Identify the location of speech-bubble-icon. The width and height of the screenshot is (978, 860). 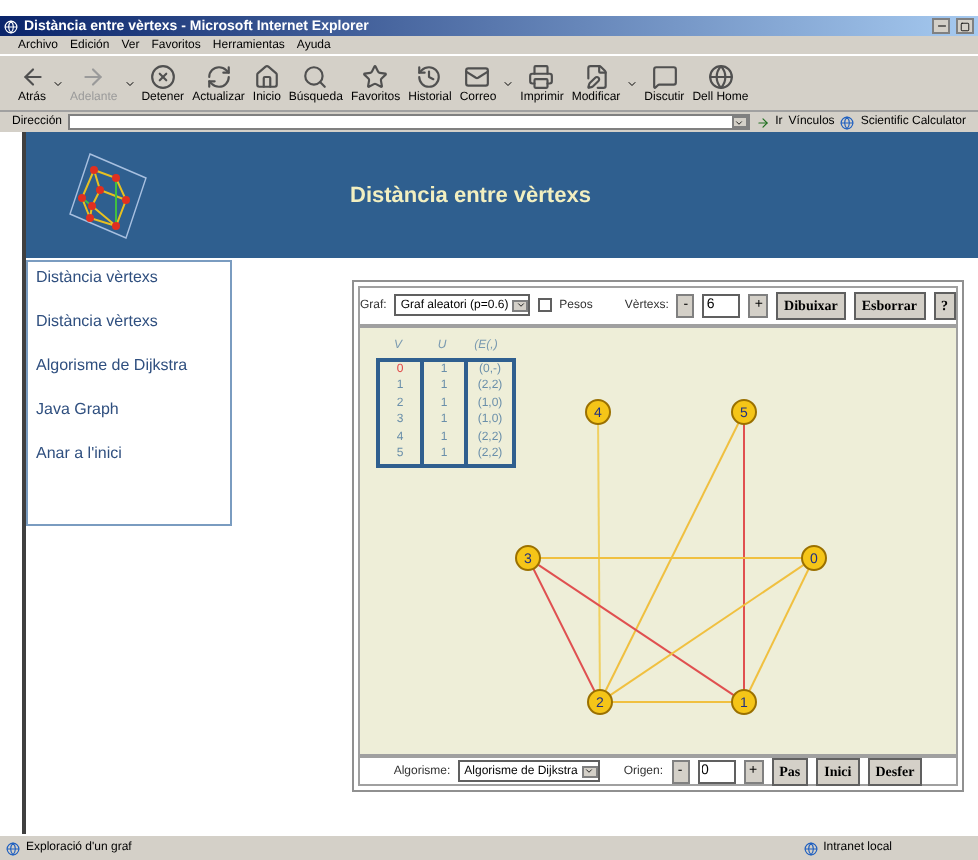
(664, 76).